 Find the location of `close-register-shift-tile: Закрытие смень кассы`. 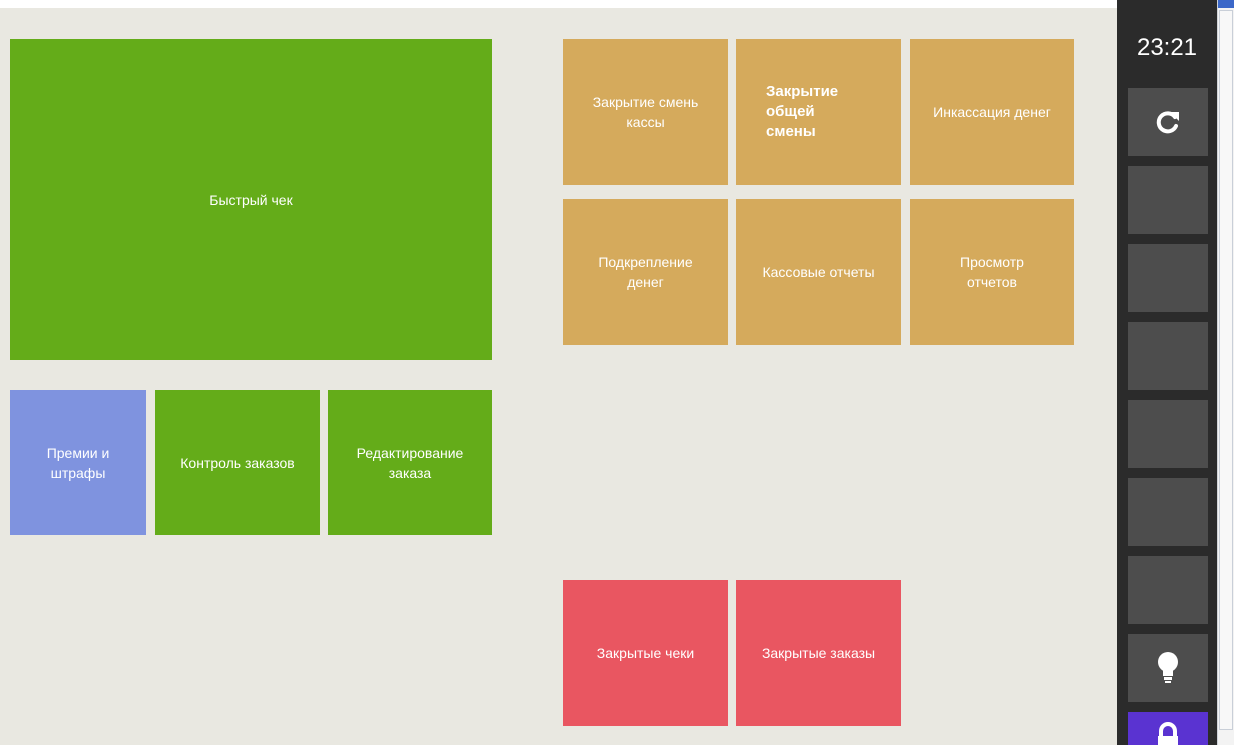

close-register-shift-tile: Закрытие смень кассы is located at coordinates (645, 112).